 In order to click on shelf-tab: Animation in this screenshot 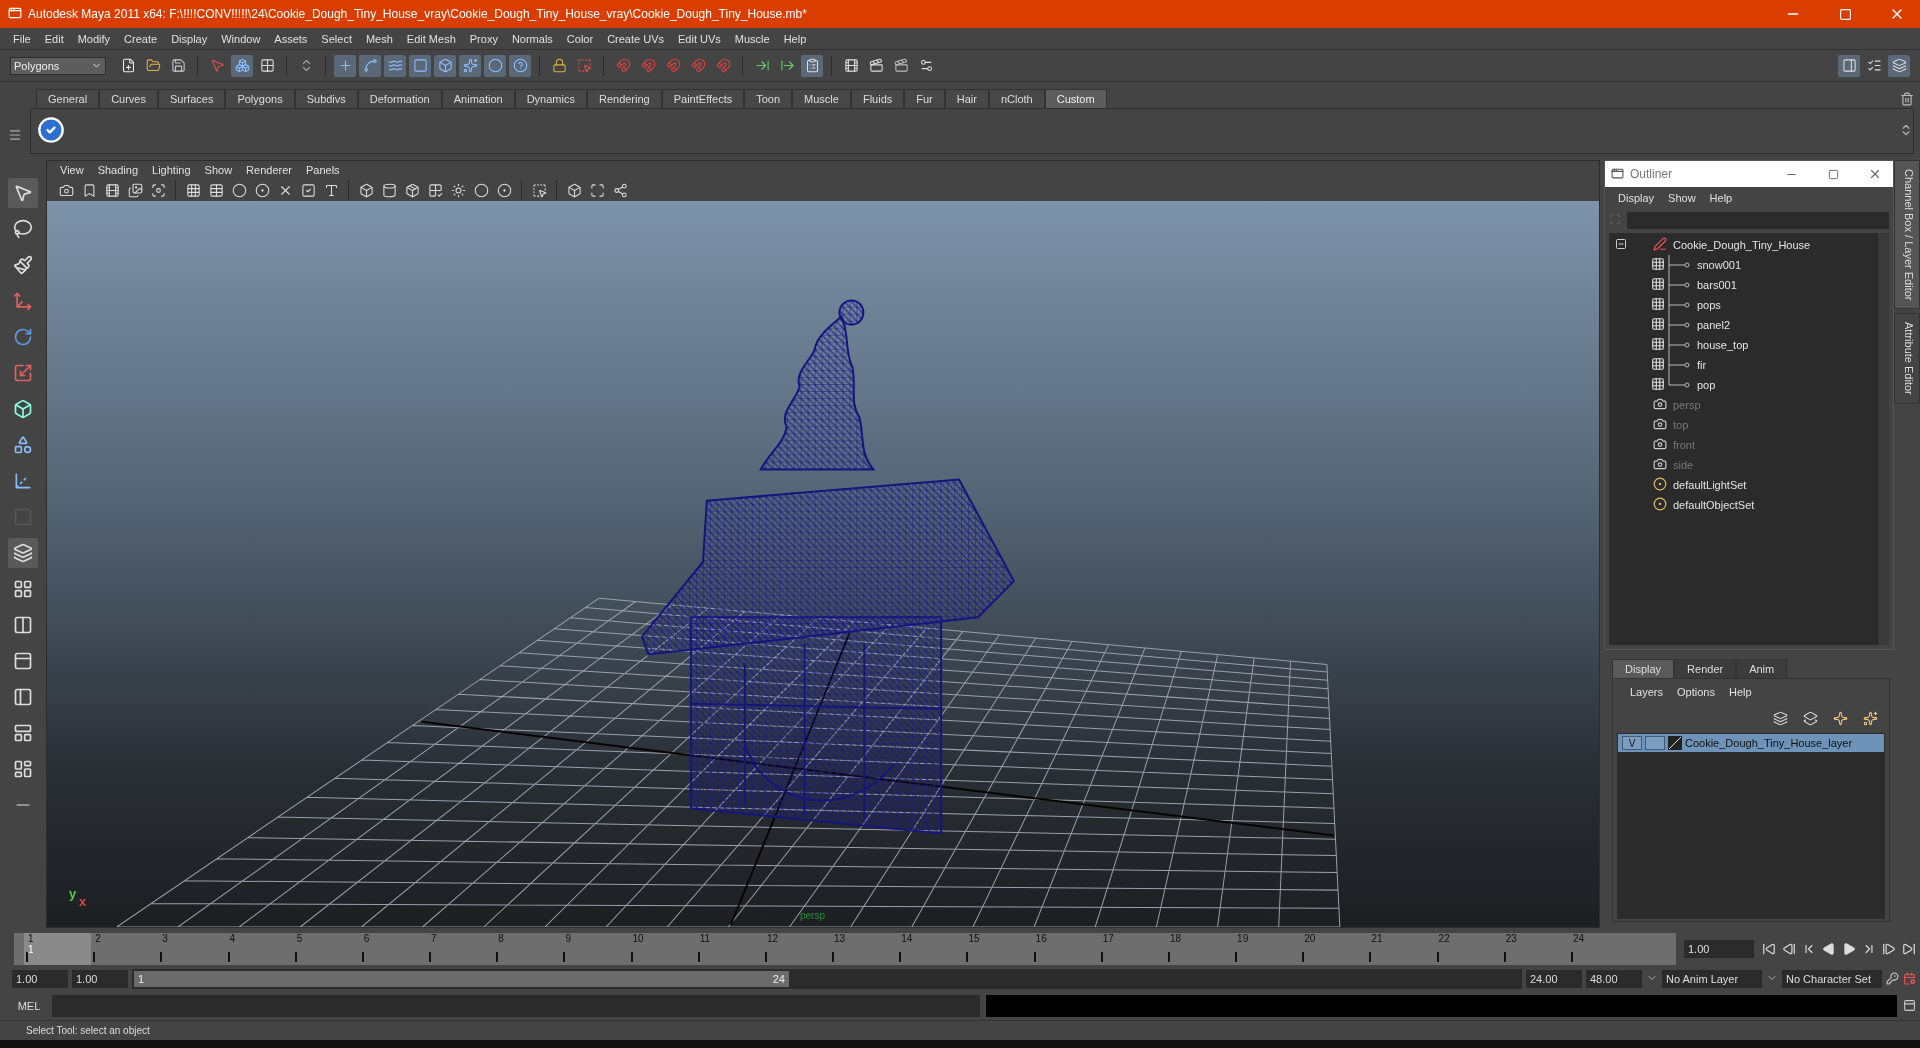, I will do `click(478, 98)`.